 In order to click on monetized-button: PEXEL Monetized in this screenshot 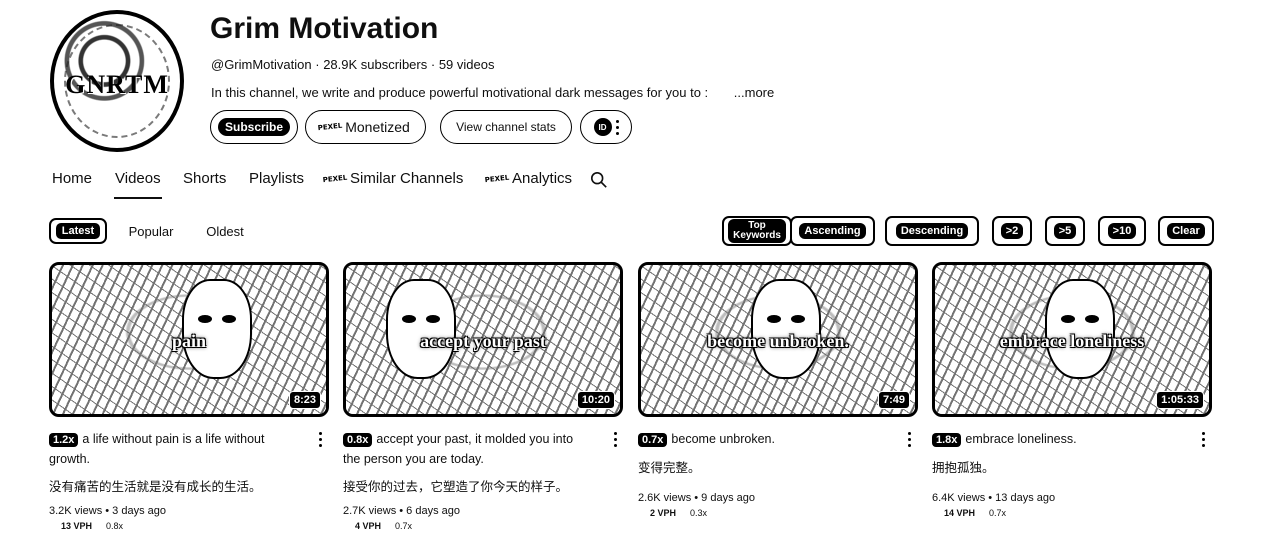, I will do `click(365, 127)`.